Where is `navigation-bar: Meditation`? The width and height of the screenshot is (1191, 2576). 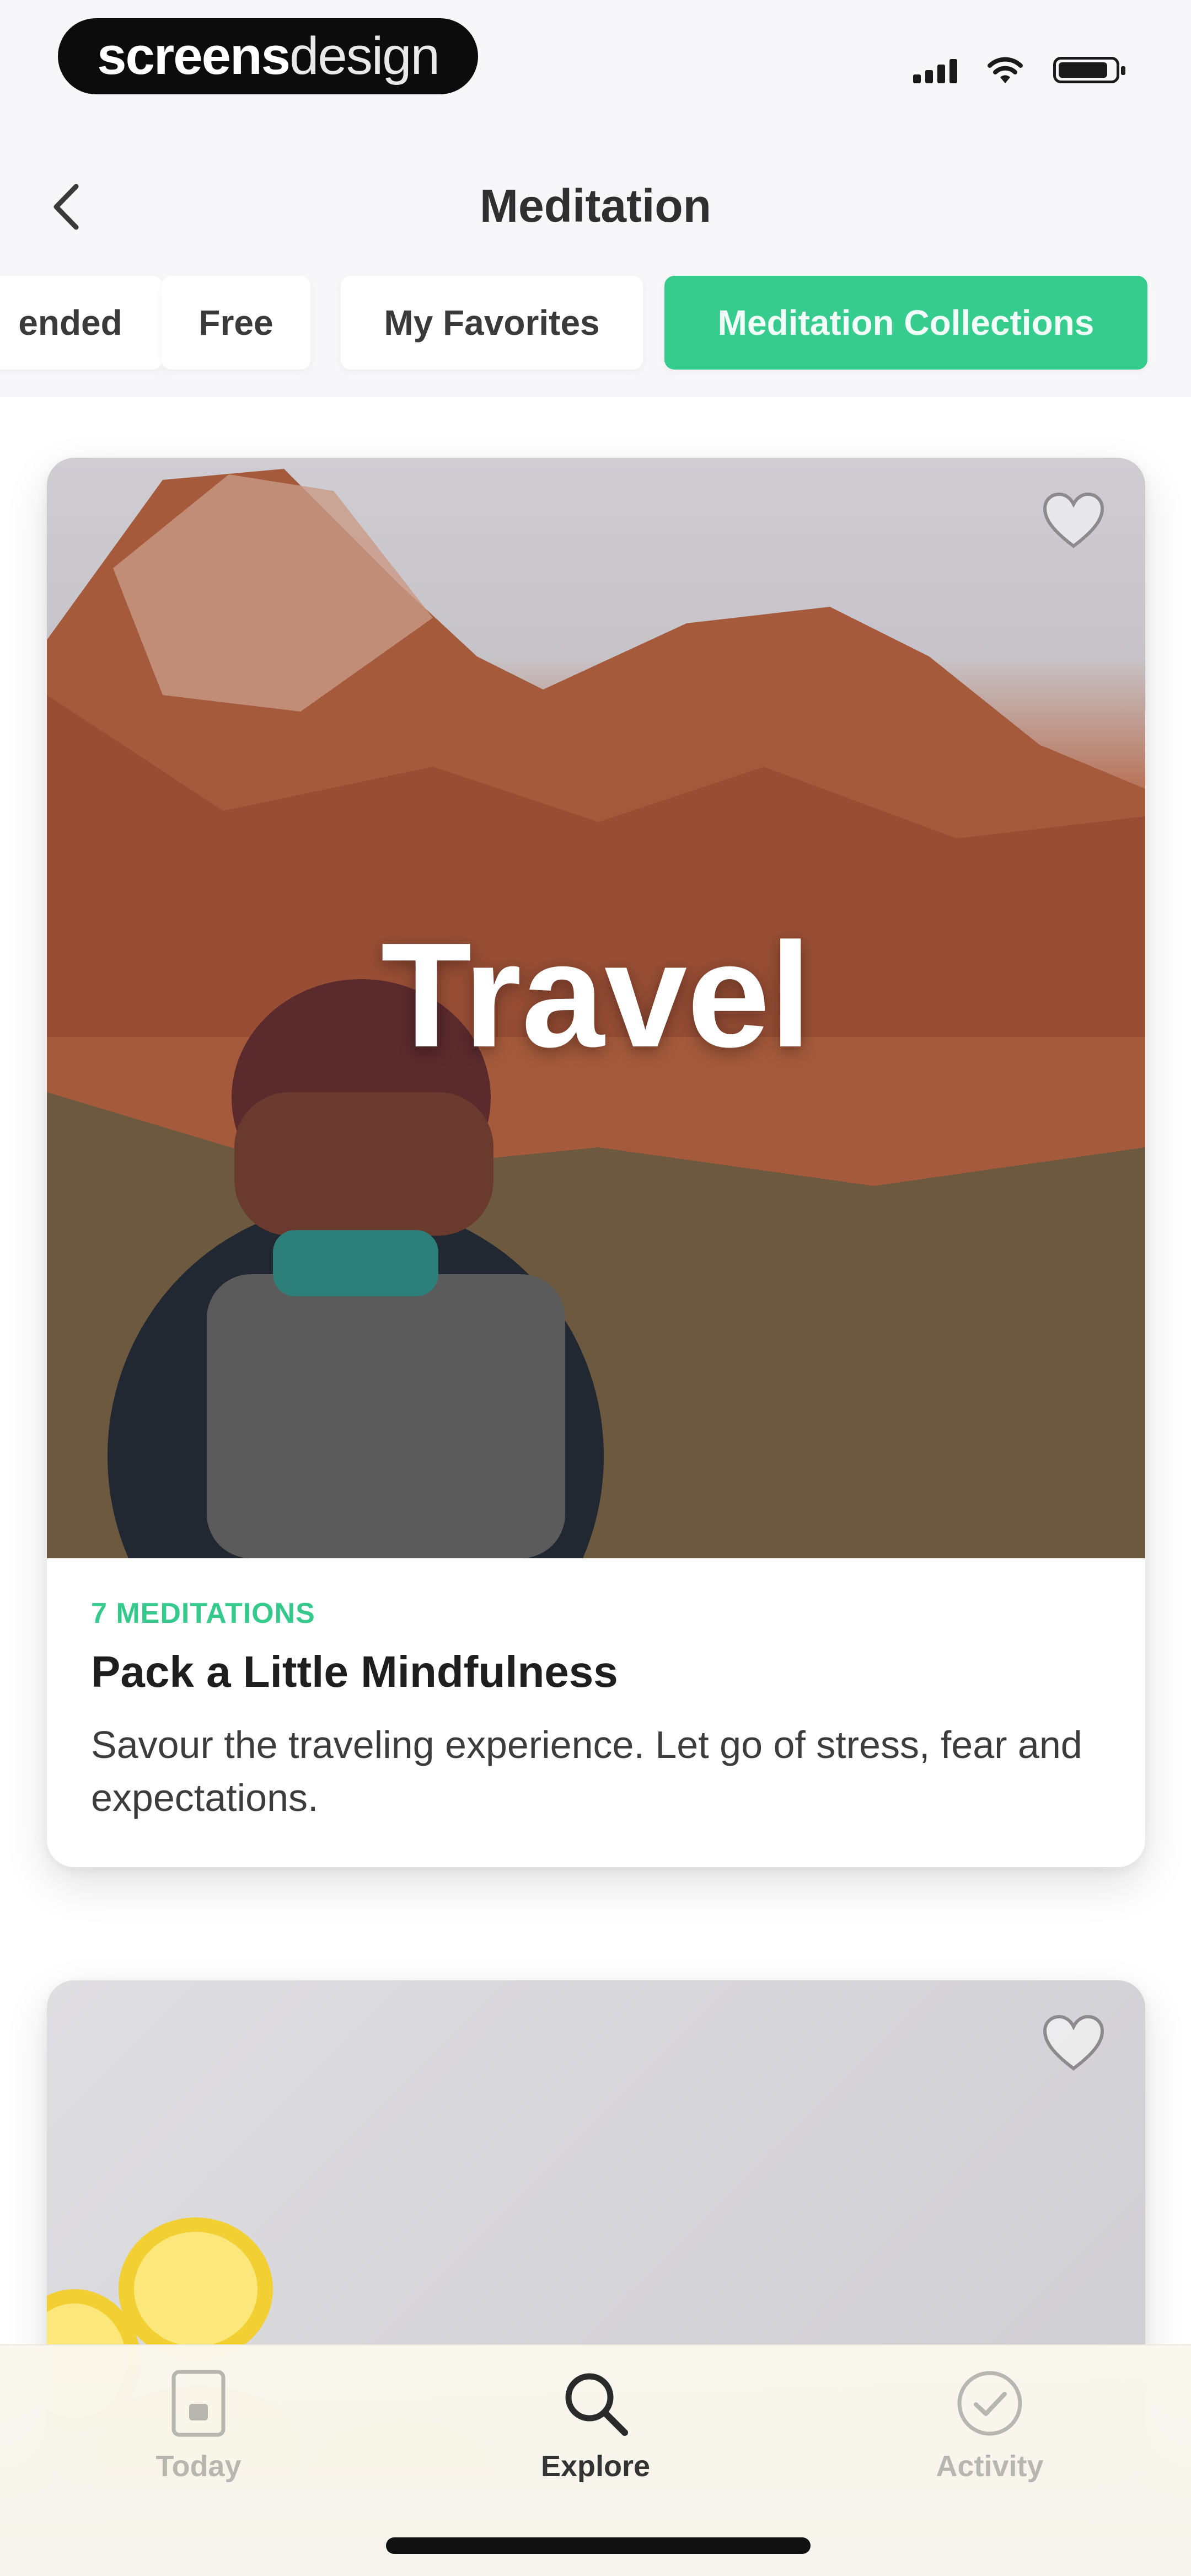 navigation-bar: Meditation is located at coordinates (595, 207).